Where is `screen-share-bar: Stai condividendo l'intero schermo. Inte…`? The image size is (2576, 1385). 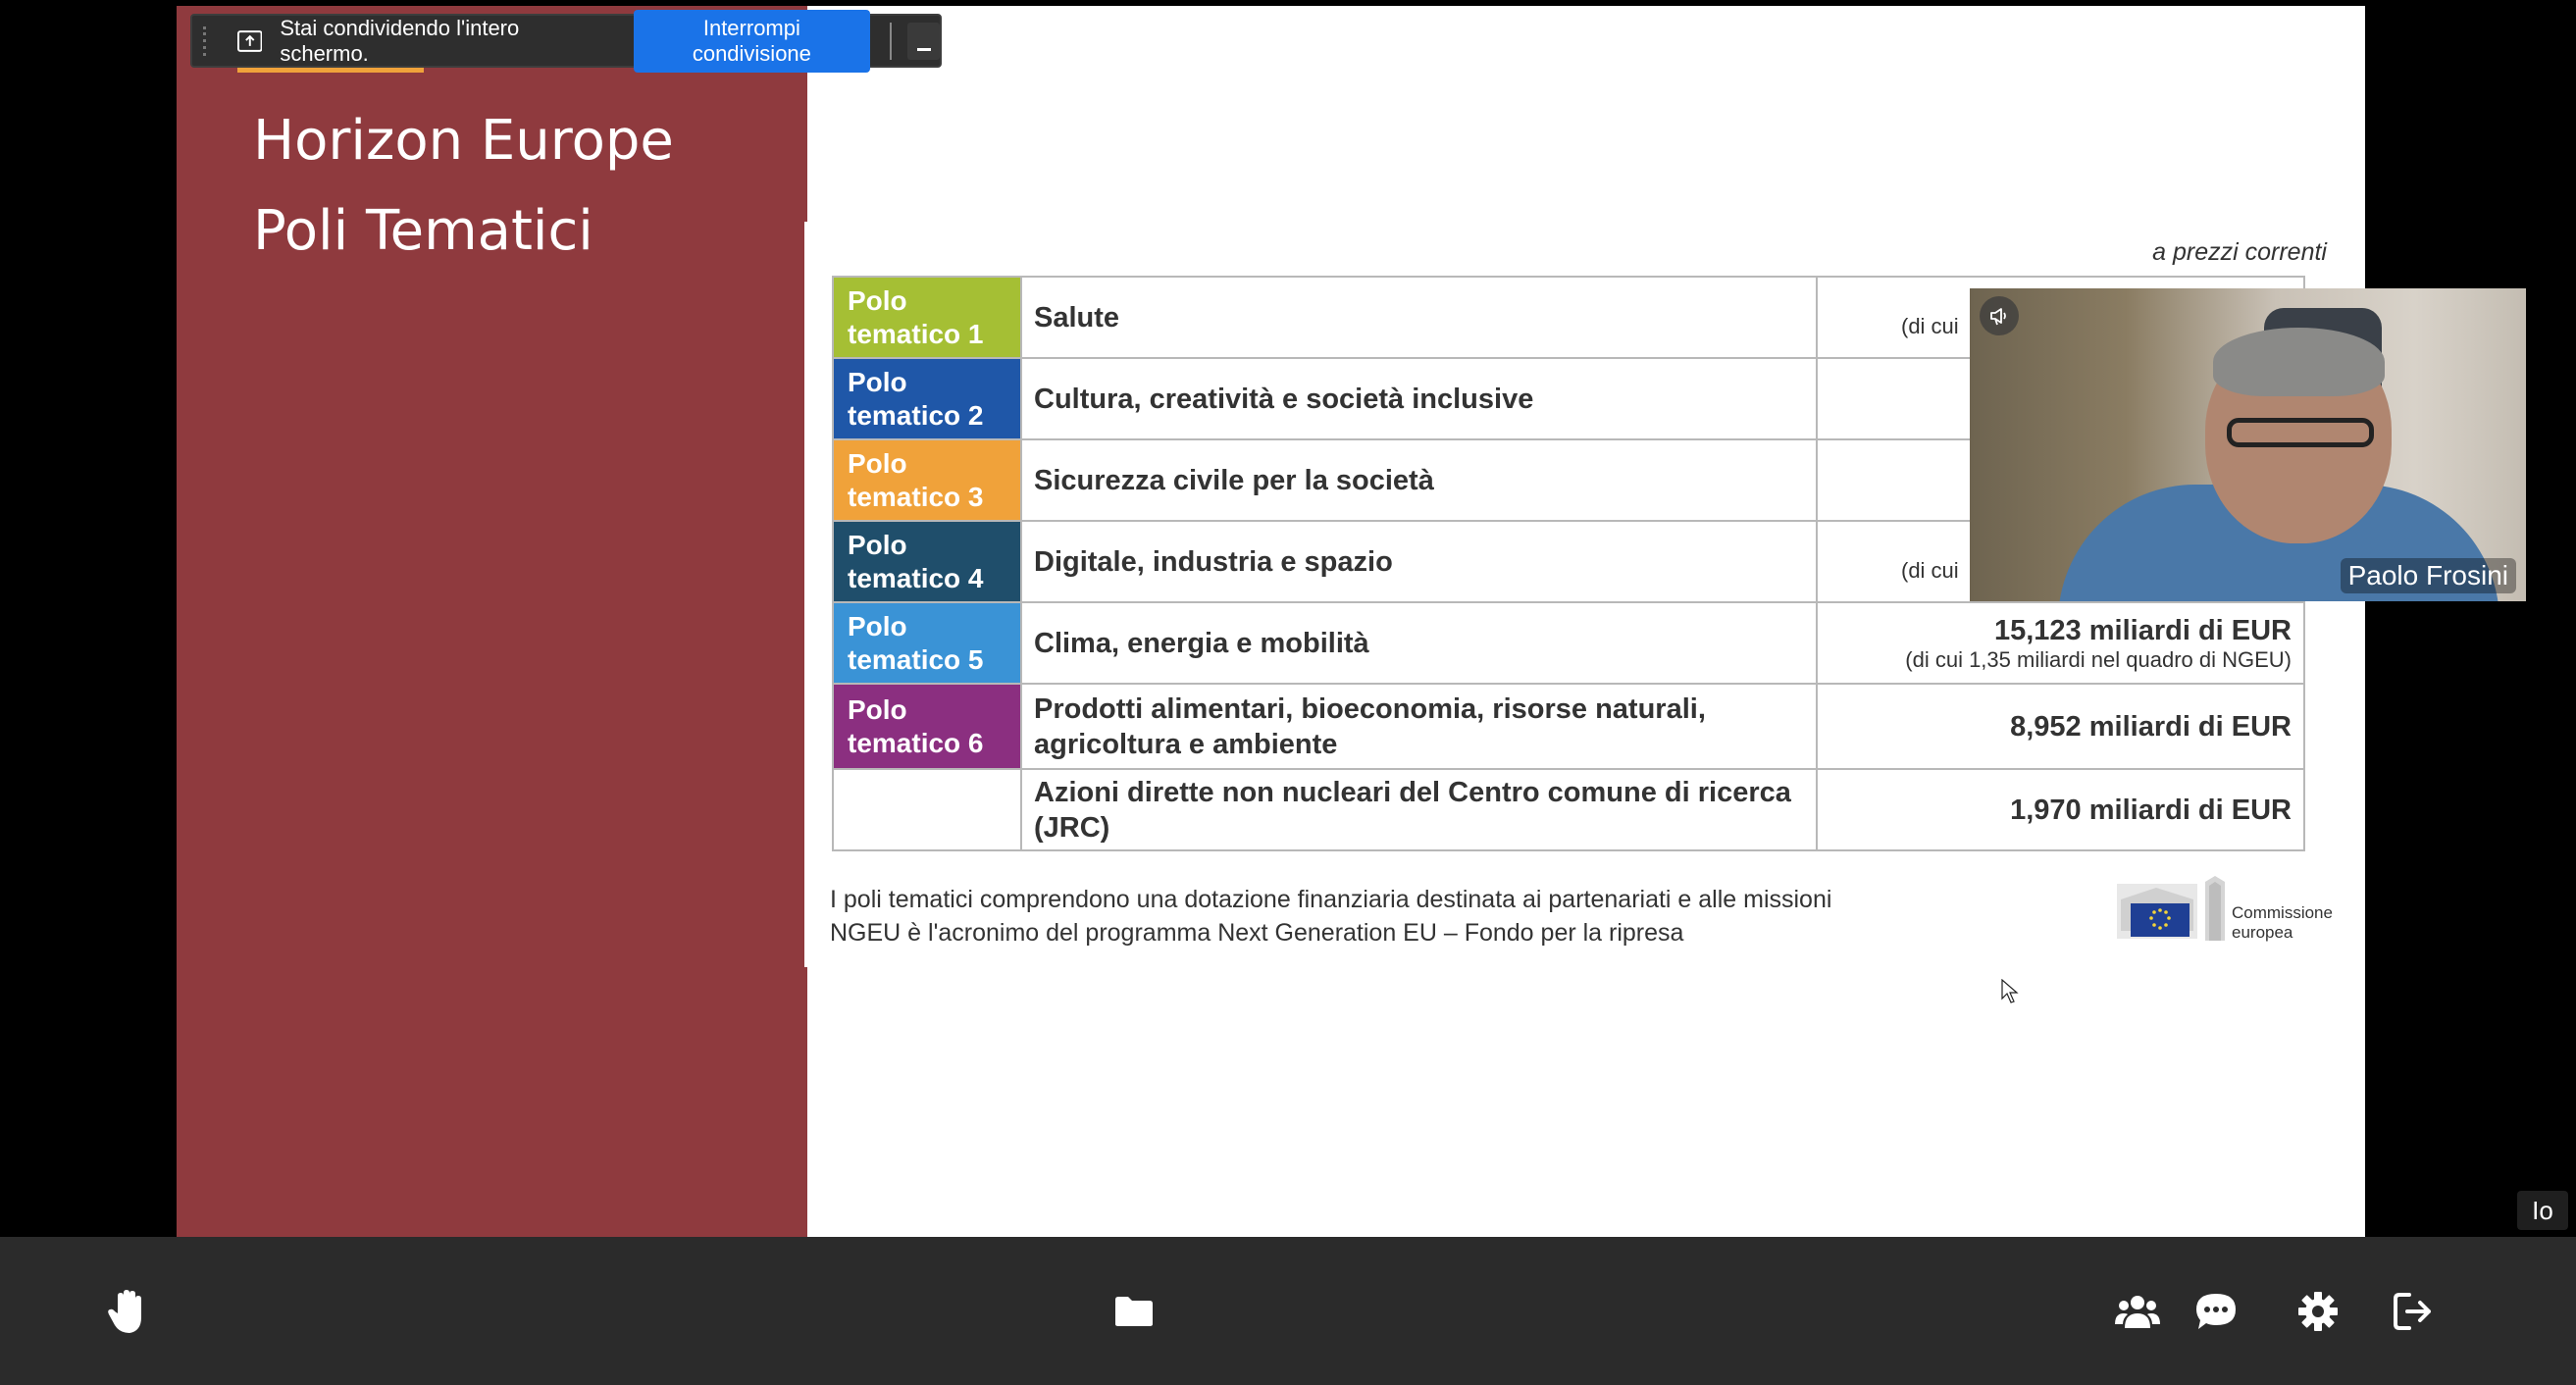 screen-share-bar: Stai condividendo l'intero schermo. Inte… is located at coordinates (566, 41).